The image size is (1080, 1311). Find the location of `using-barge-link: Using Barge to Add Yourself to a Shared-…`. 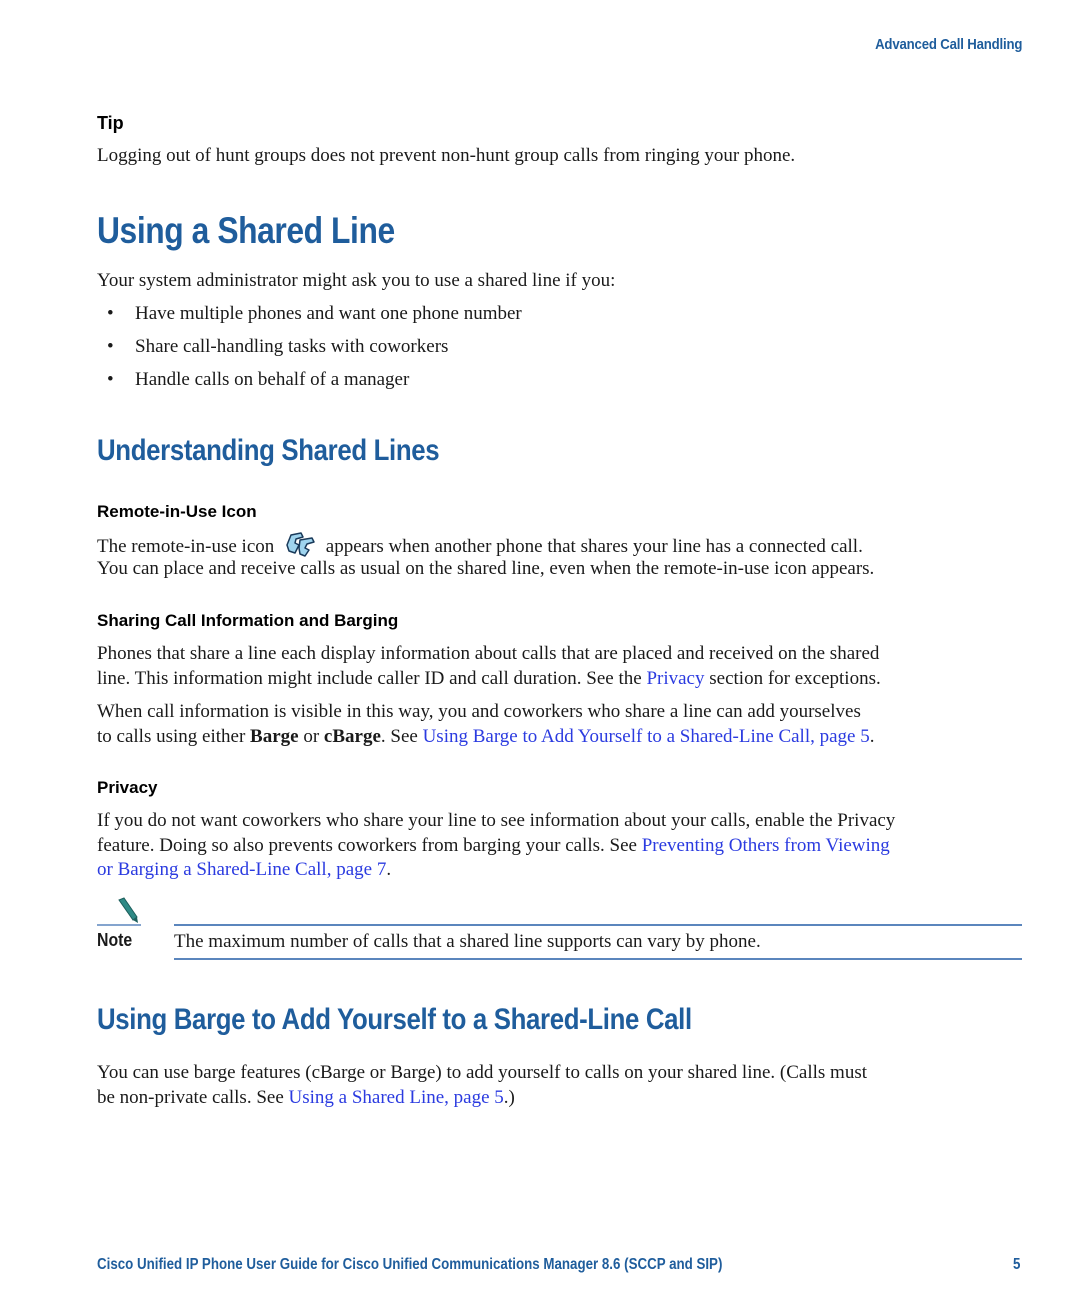

using-barge-link: Using Barge to Add Yourself to a Shared-… is located at coordinates (646, 736).